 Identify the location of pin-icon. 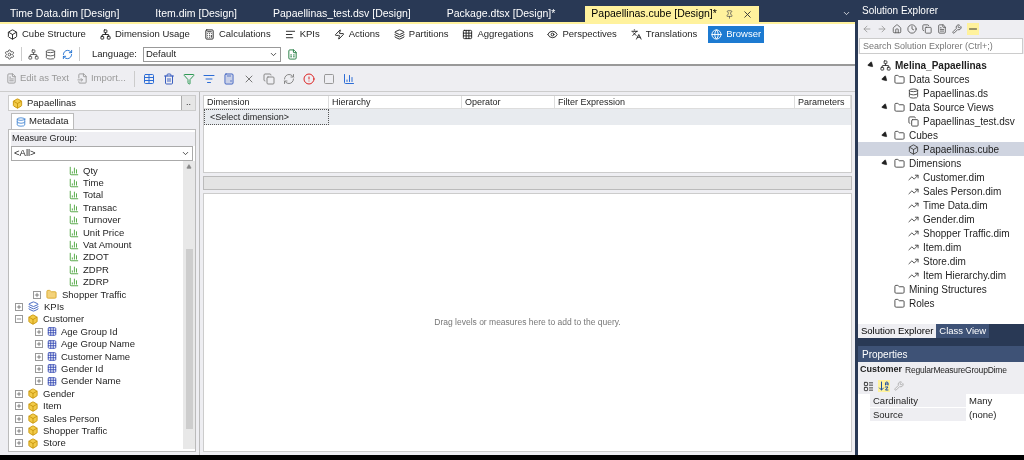
(729, 14).